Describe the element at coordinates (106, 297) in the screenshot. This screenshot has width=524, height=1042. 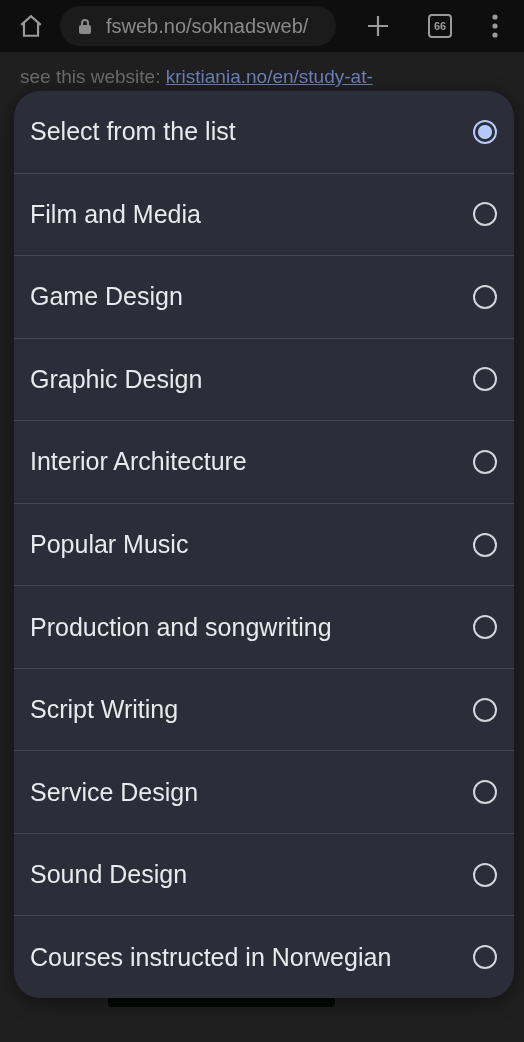
I see `option-label: Game Design` at that location.